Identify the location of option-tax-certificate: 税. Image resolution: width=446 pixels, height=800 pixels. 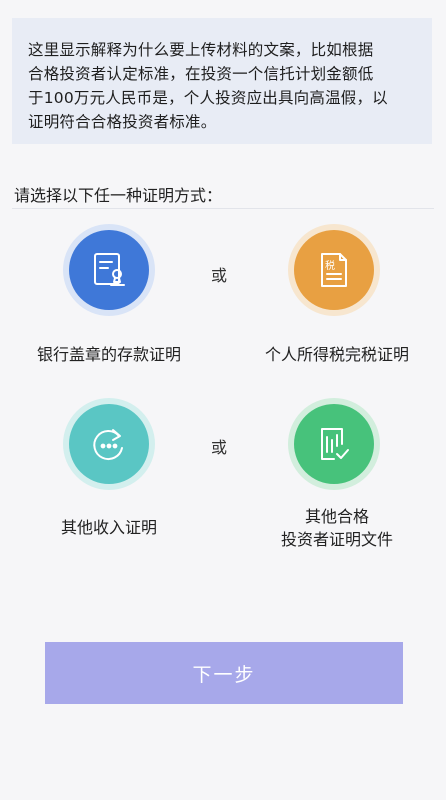
(334, 270).